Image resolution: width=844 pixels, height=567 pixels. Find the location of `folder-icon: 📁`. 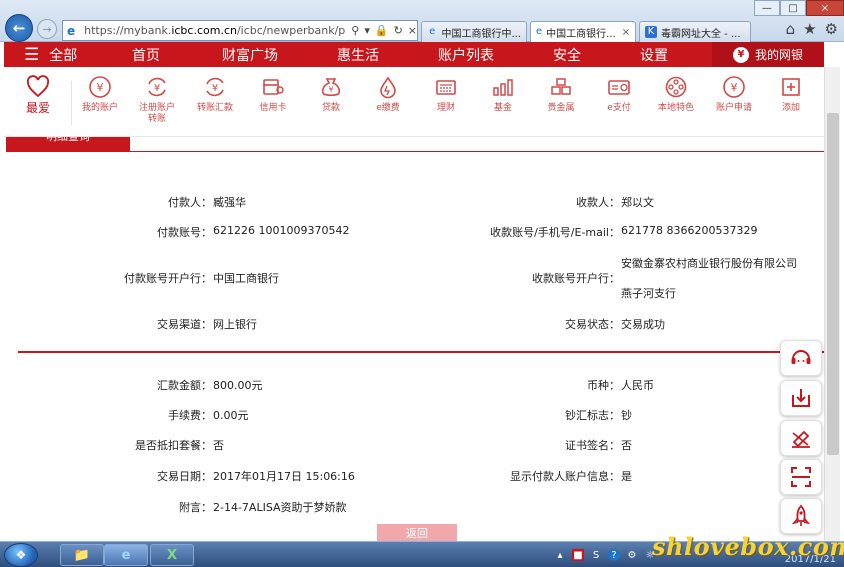

folder-icon: 📁 is located at coordinates (82, 555).